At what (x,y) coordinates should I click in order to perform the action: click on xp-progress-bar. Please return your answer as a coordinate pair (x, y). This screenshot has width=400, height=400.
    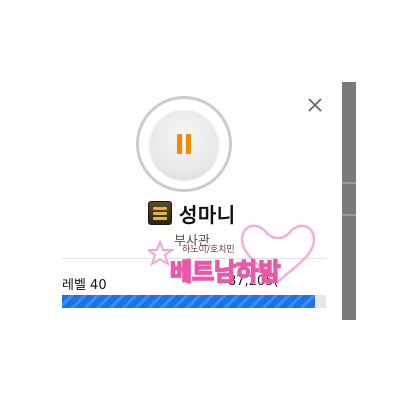
    Looking at the image, I should click on (194, 301).